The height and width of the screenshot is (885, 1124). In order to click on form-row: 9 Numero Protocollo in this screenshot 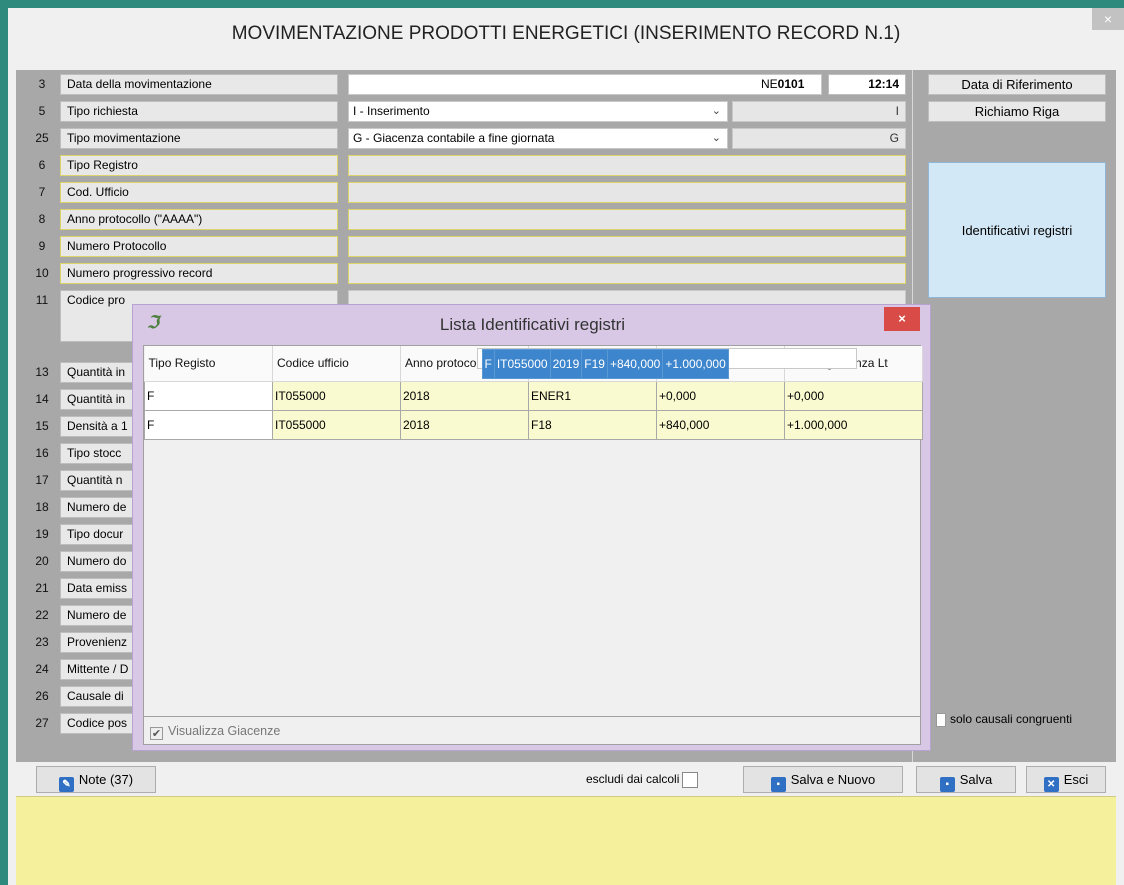, I will do `click(464, 246)`.